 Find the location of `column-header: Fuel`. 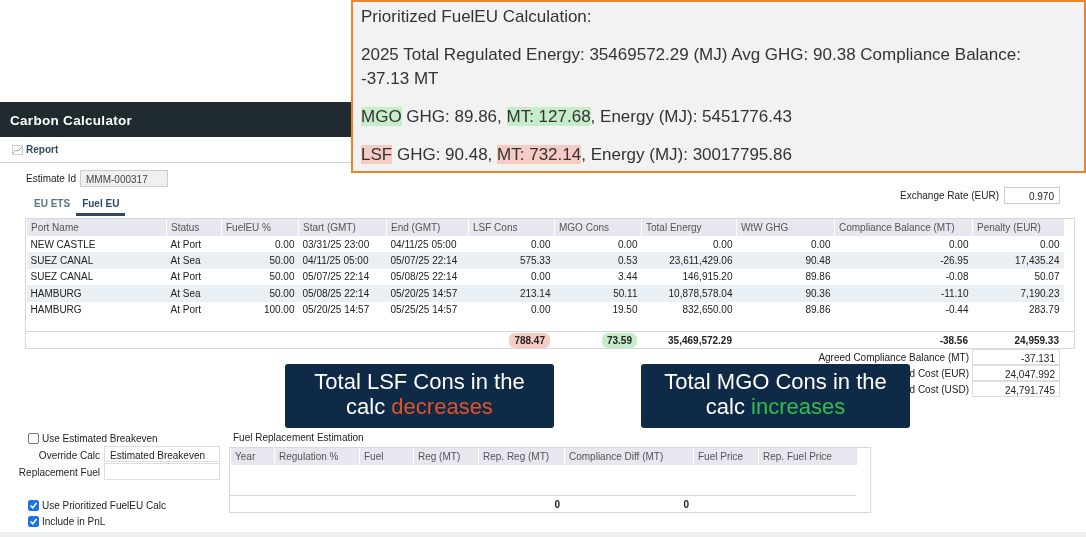

column-header: Fuel is located at coordinates (386, 456).